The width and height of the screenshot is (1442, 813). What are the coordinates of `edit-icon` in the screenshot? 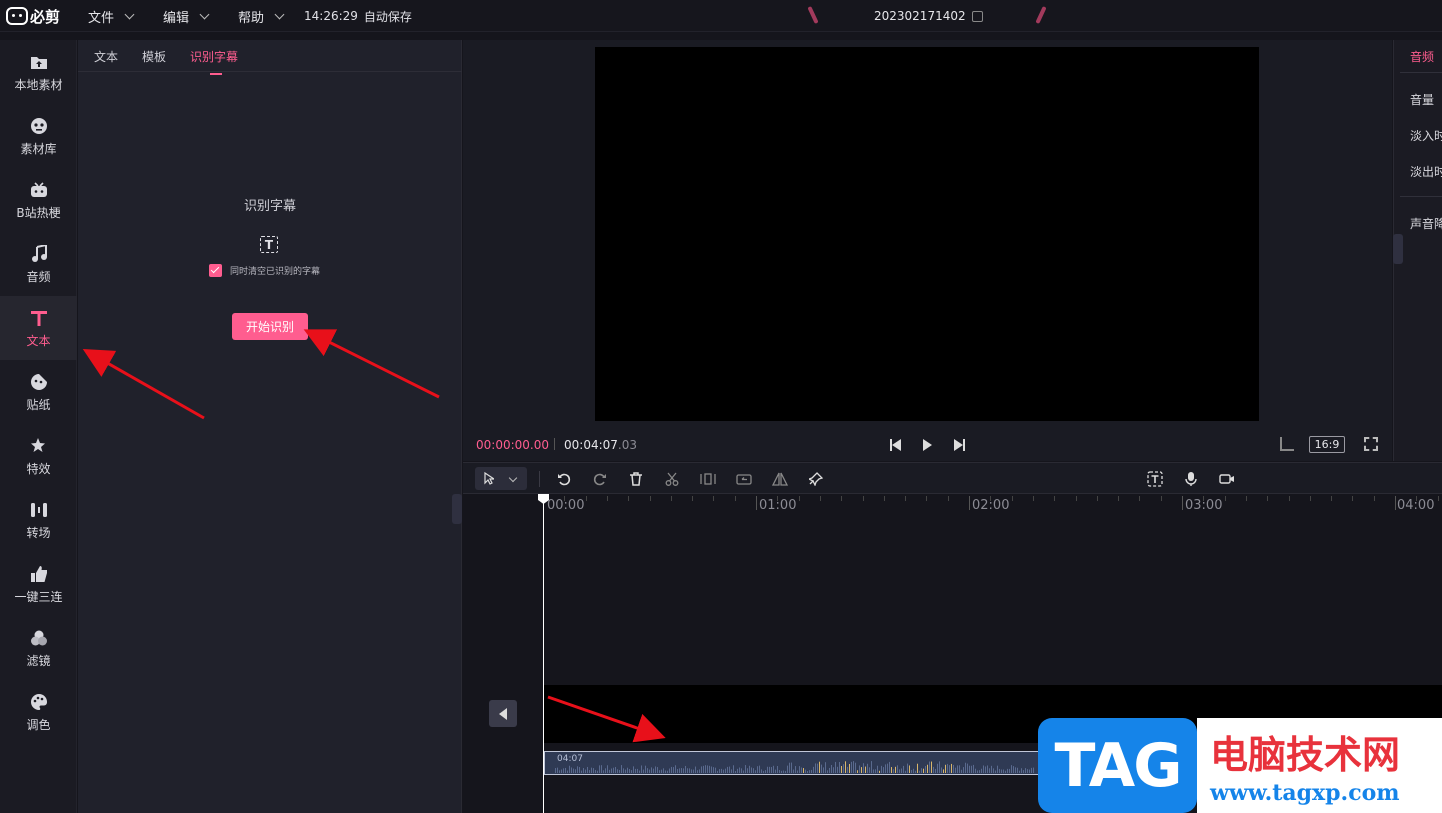 It's located at (977, 16).